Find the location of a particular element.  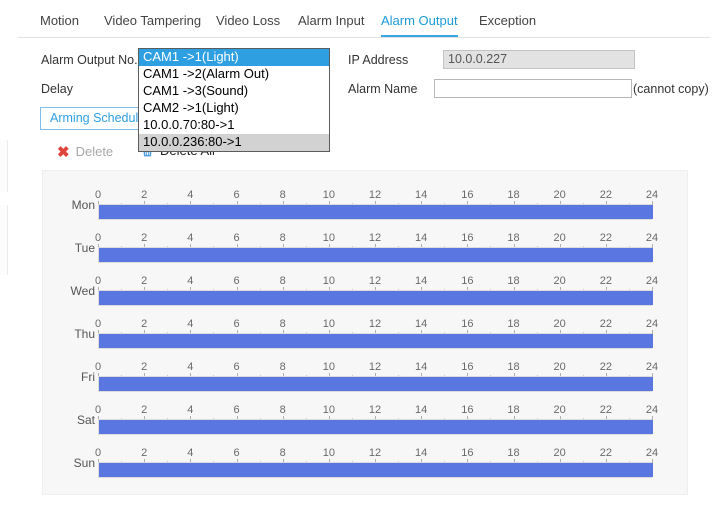

schedule-day-row: Fri 0 2 4 6 8 10 12 14 16 18 20 22 24 is located at coordinates (366, 369).